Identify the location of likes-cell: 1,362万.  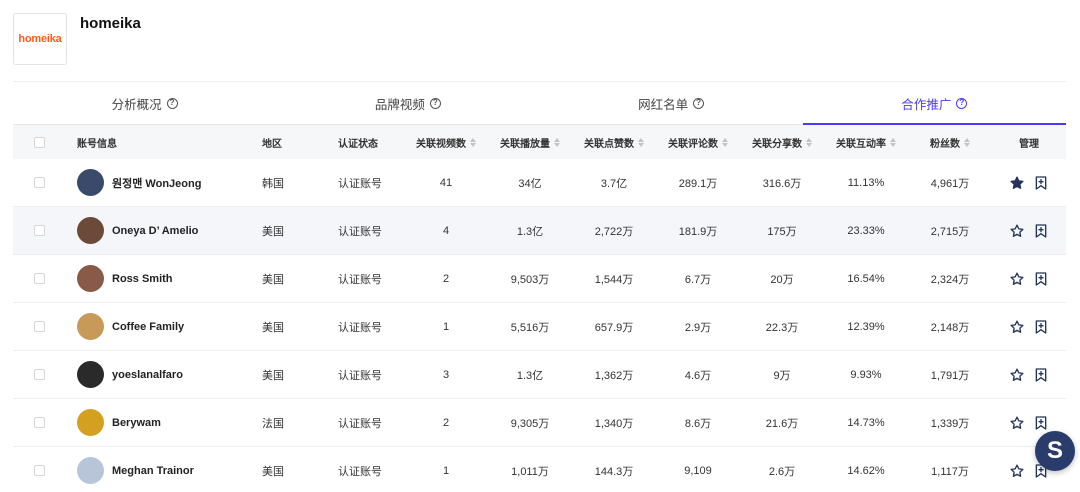
(614, 375).